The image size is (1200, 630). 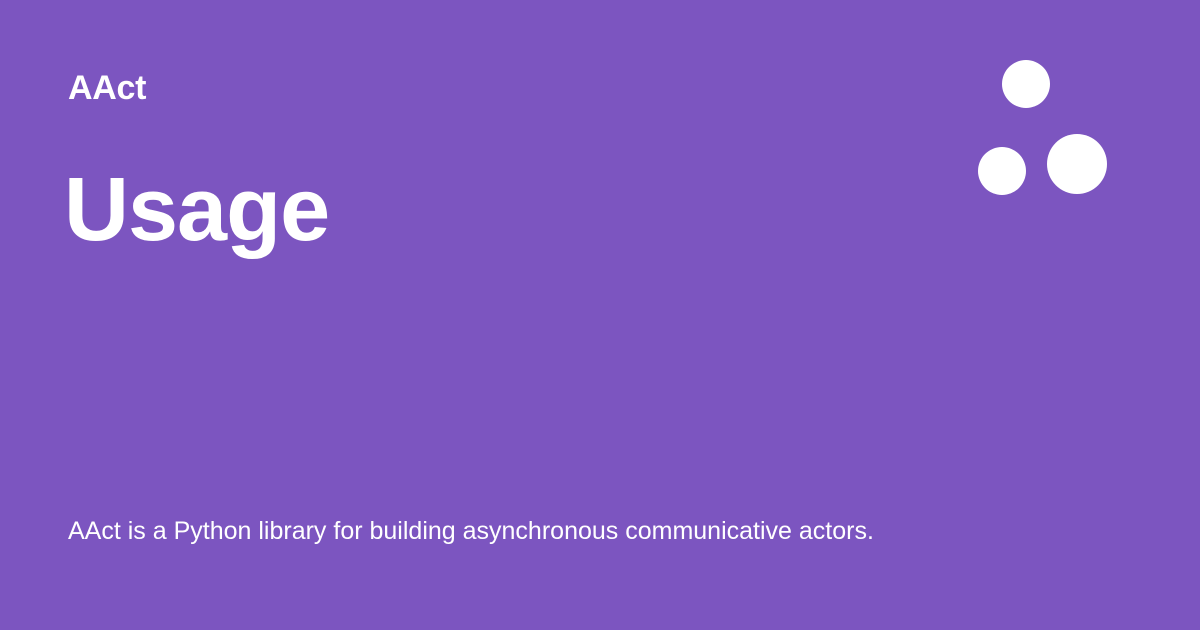 I want to click on site-name: AAct, so click(x=107, y=88).